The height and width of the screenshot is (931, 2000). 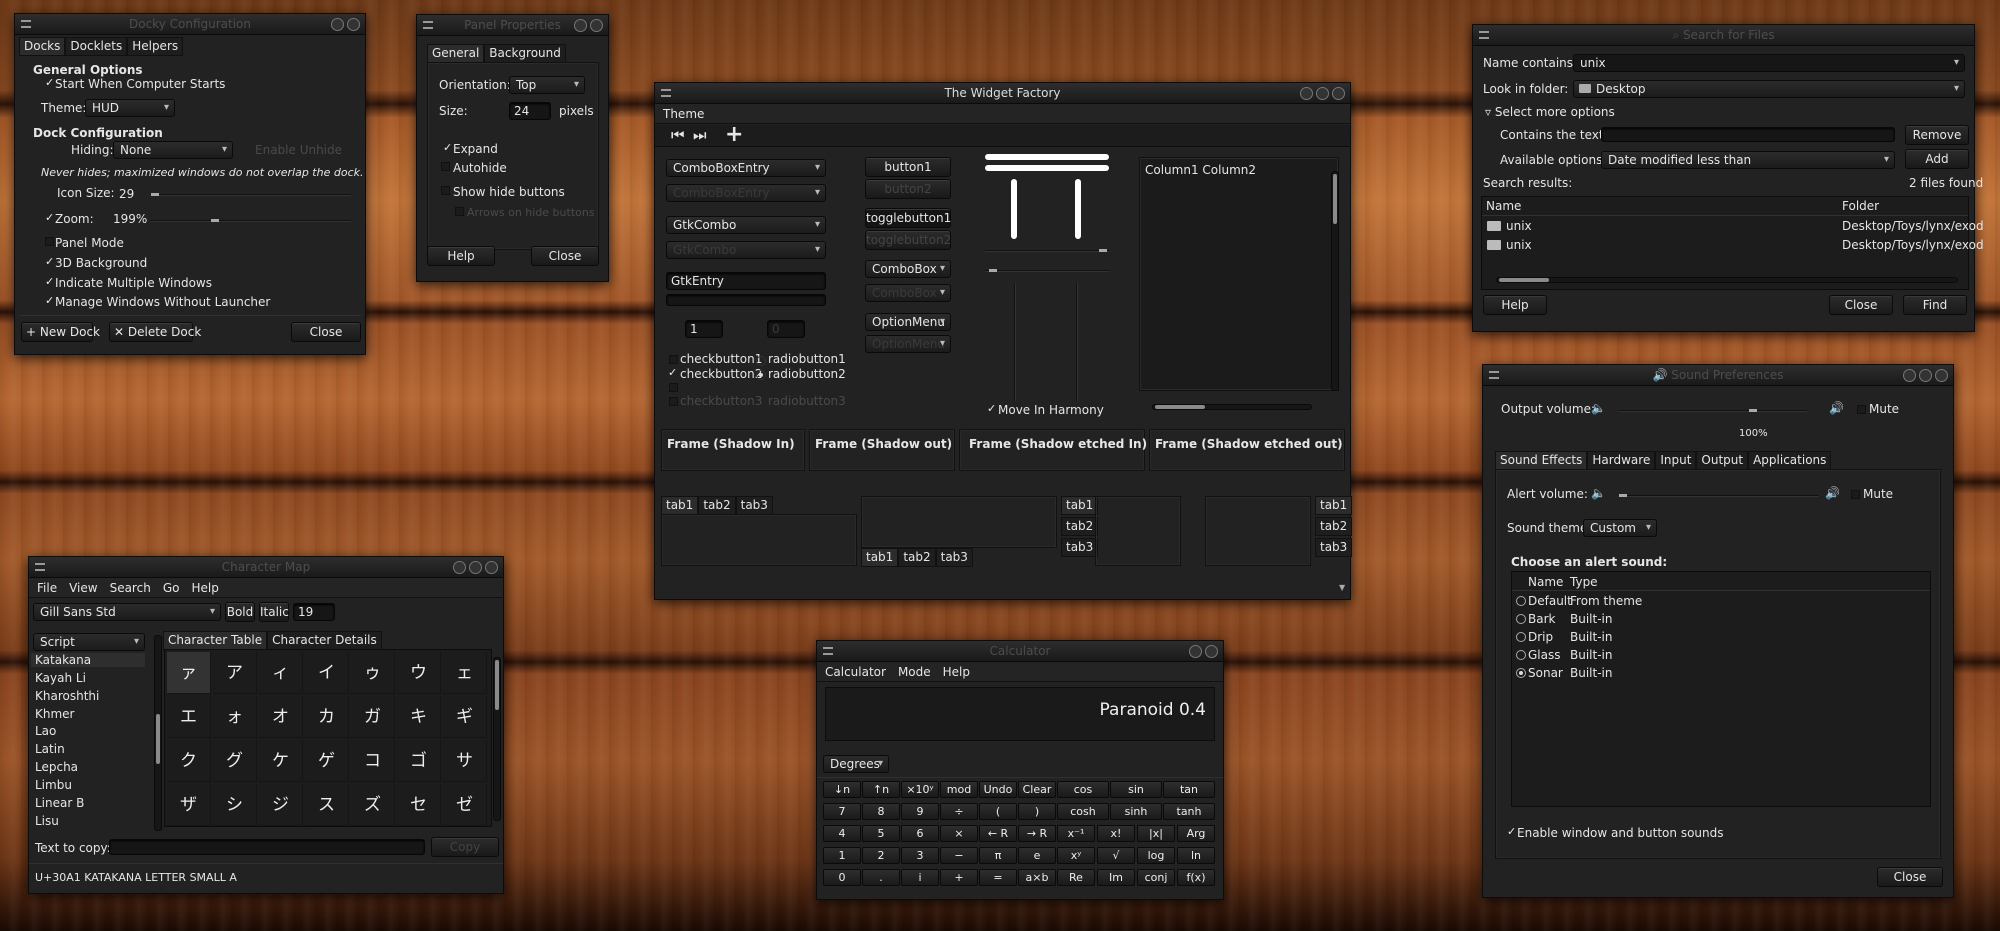 I want to click on calc-key: 3, so click(x=920, y=855).